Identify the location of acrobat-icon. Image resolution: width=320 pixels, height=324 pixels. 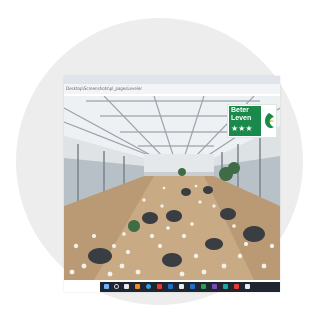
(236, 286).